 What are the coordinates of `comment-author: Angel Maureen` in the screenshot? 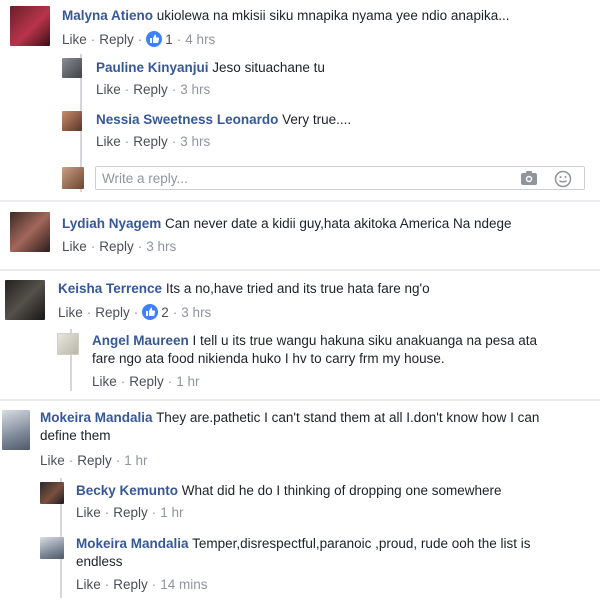 It's located at (140, 340).